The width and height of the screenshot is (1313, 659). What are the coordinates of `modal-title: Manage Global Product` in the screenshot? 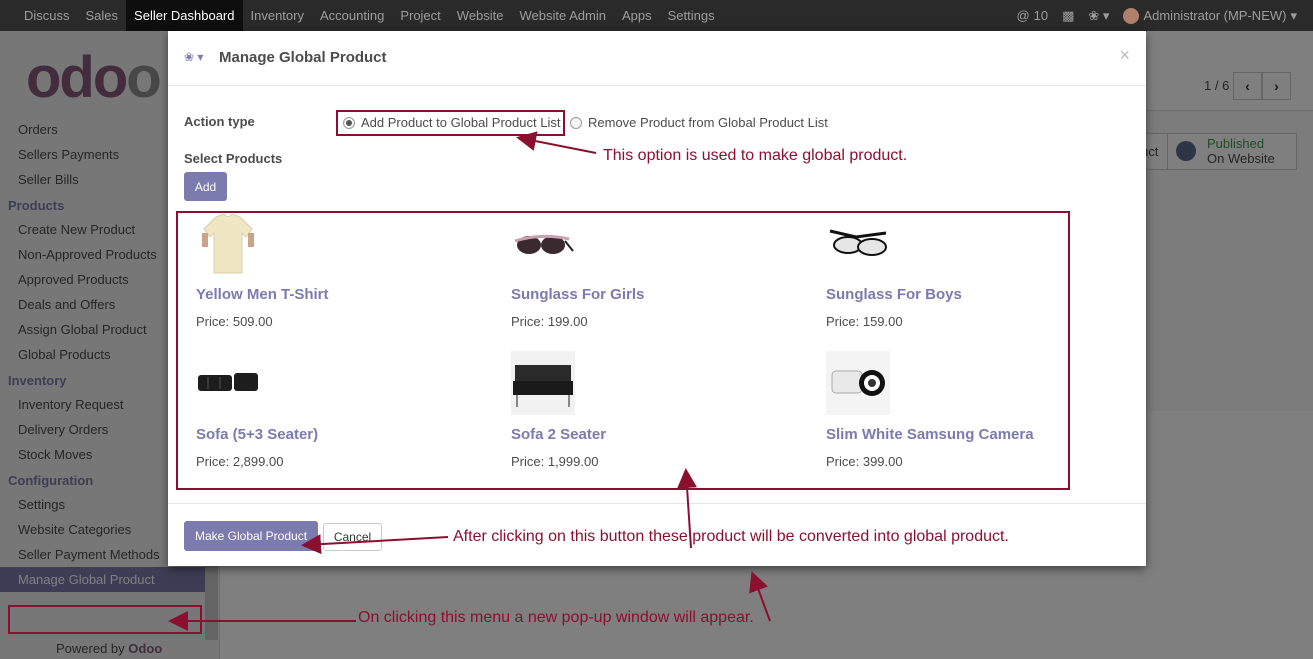 It's located at (303, 57).